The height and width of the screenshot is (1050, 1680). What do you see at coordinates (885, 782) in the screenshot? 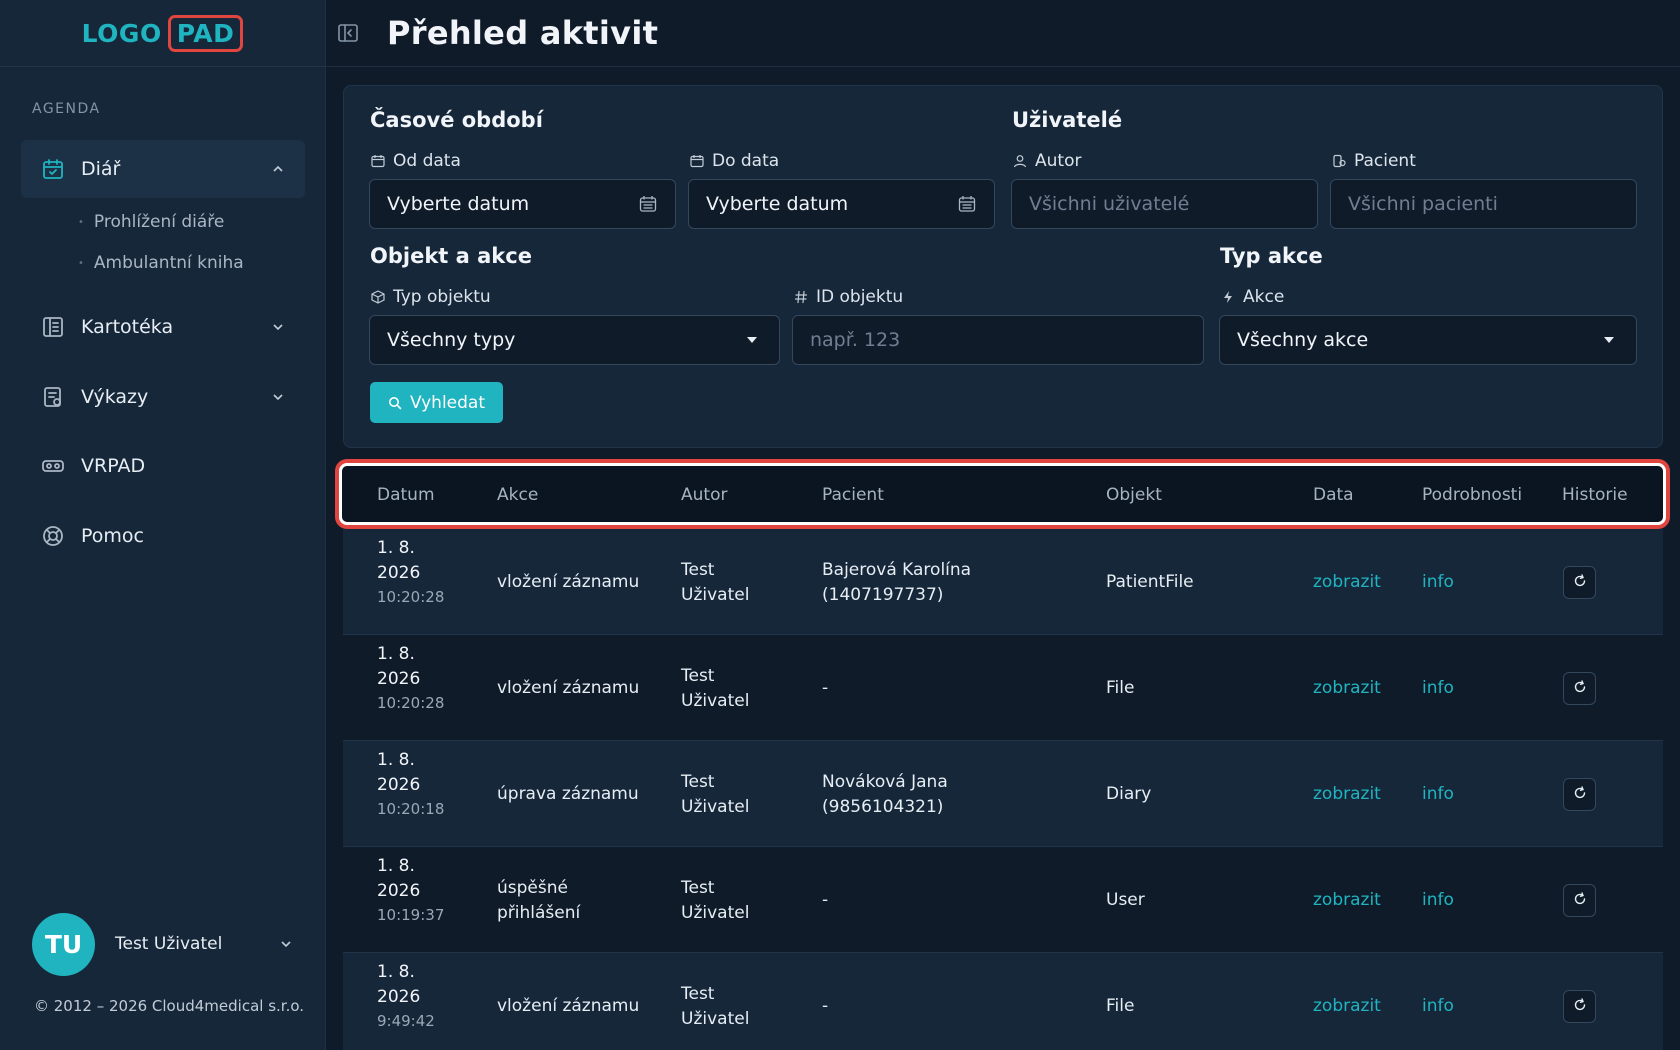
I see `patient-line1: Nováková Jana` at bounding box center [885, 782].